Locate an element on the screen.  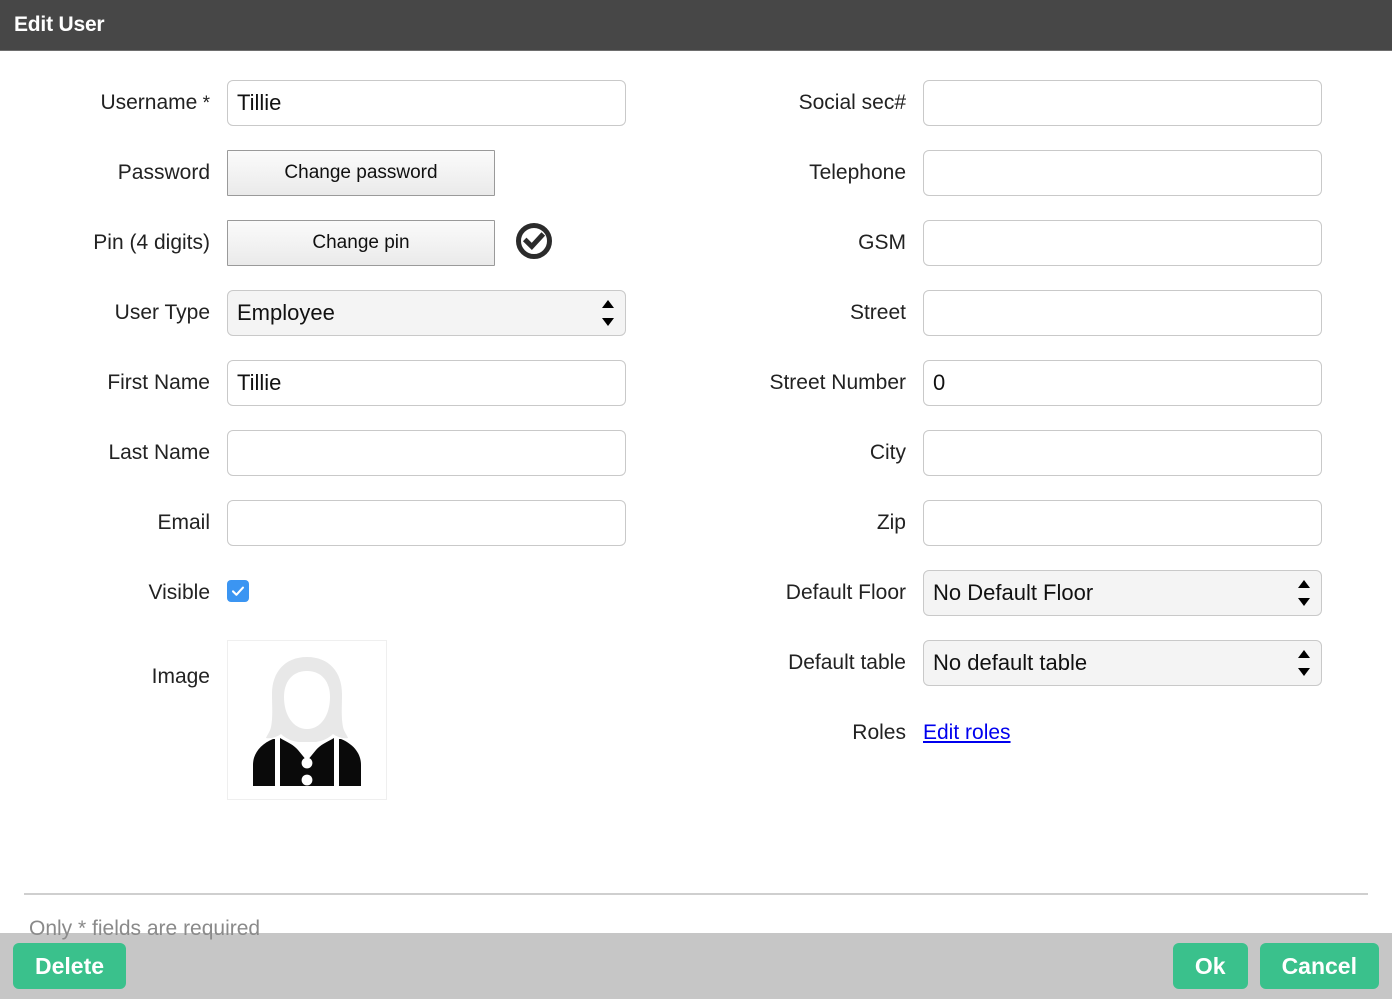
city-input is located at coordinates (1122, 453).